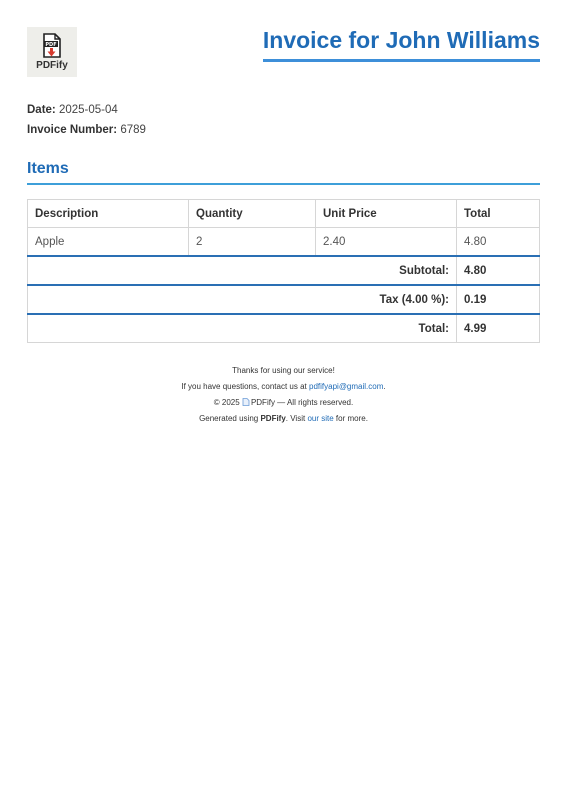  What do you see at coordinates (346, 386) in the screenshot?
I see `contact-email-link: pdfifyapi@gmail.com` at bounding box center [346, 386].